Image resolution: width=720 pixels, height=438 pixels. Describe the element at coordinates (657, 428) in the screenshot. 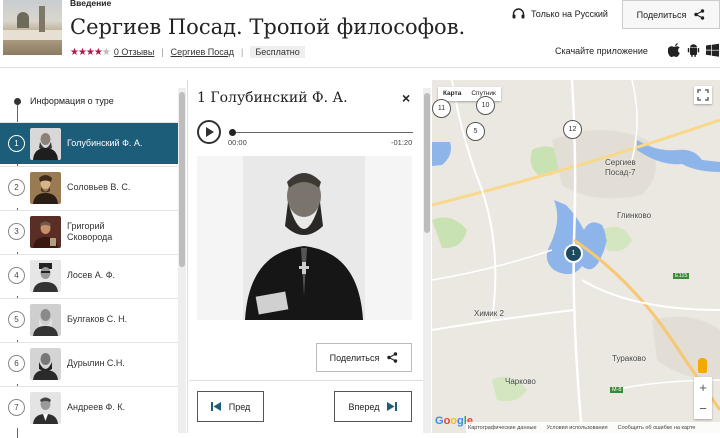

I see `map-report-link: Сообщить об ошибке на карте` at that location.